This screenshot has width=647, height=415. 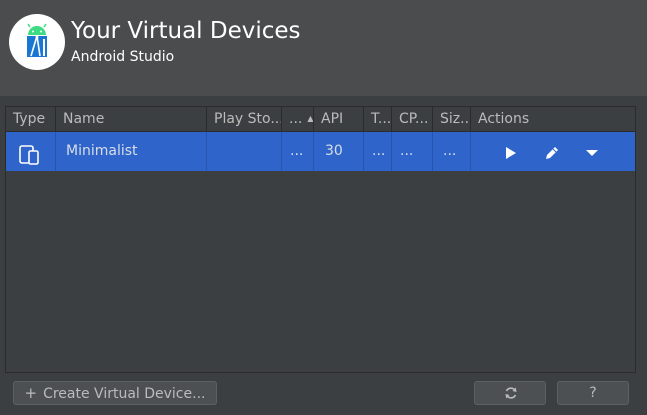 I want to click on launch-button, so click(x=510, y=152).